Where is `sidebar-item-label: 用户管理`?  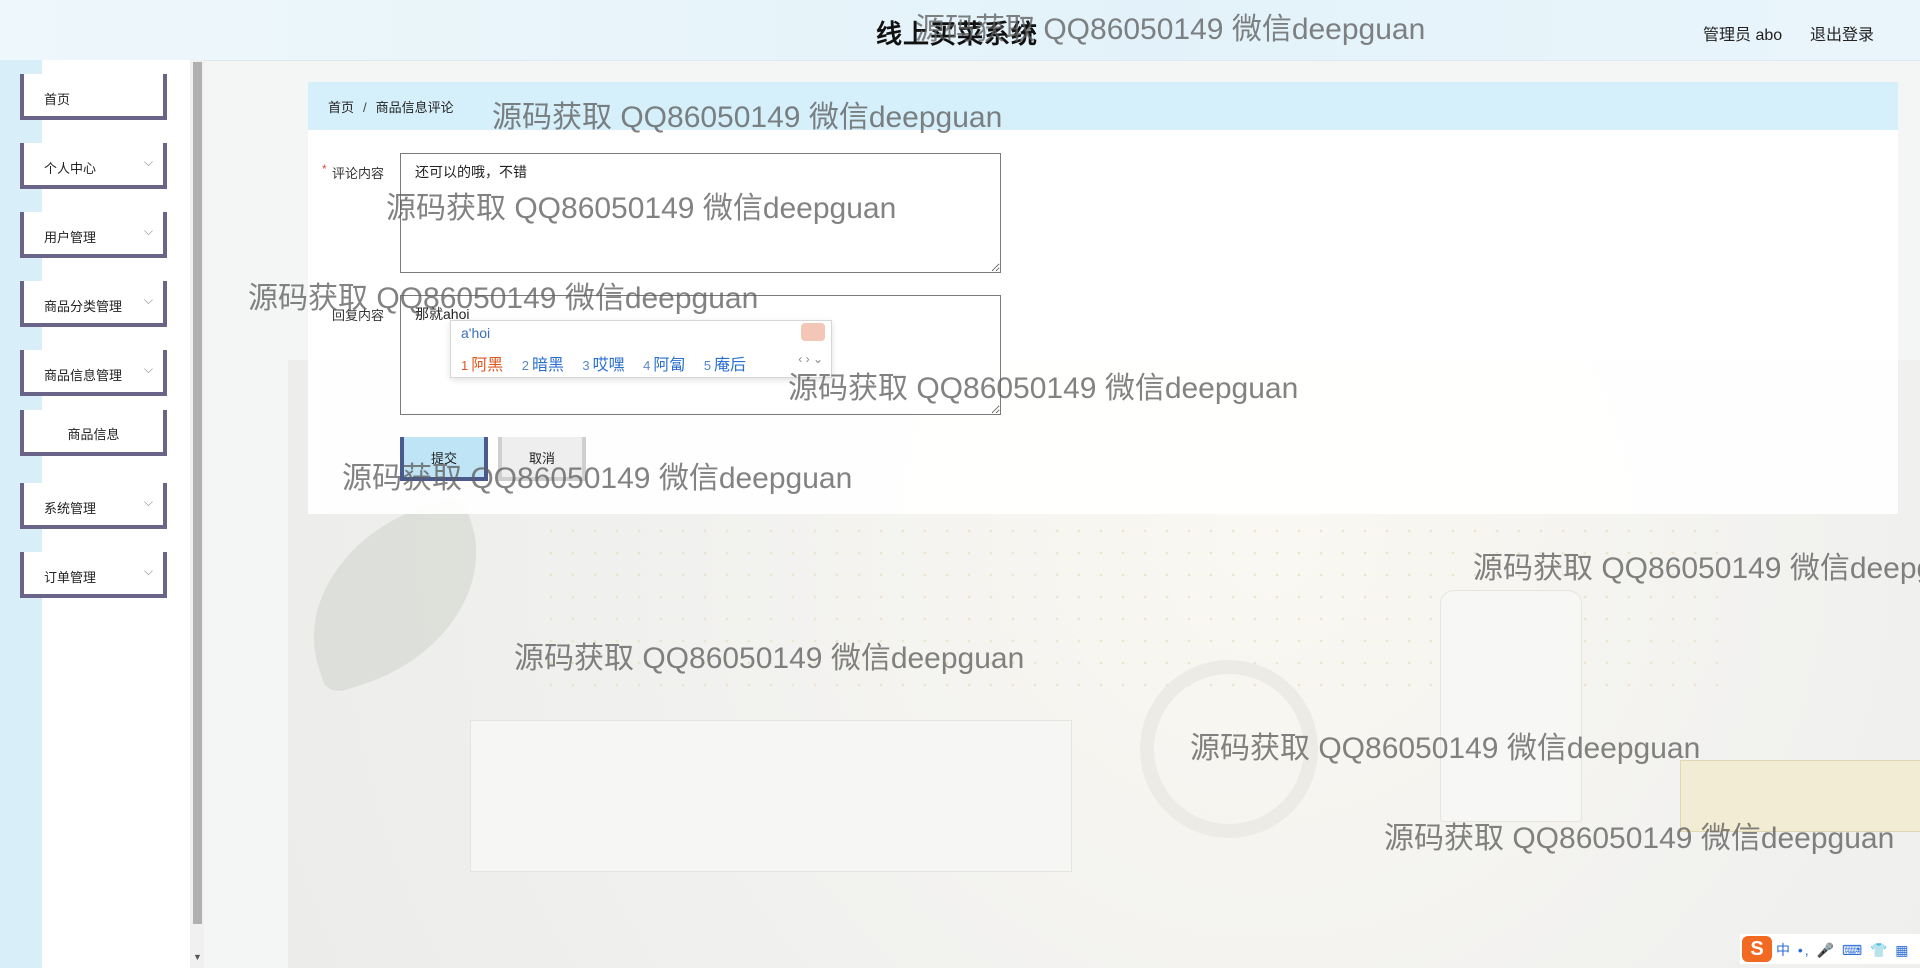 sidebar-item-label: 用户管理 is located at coordinates (70, 237).